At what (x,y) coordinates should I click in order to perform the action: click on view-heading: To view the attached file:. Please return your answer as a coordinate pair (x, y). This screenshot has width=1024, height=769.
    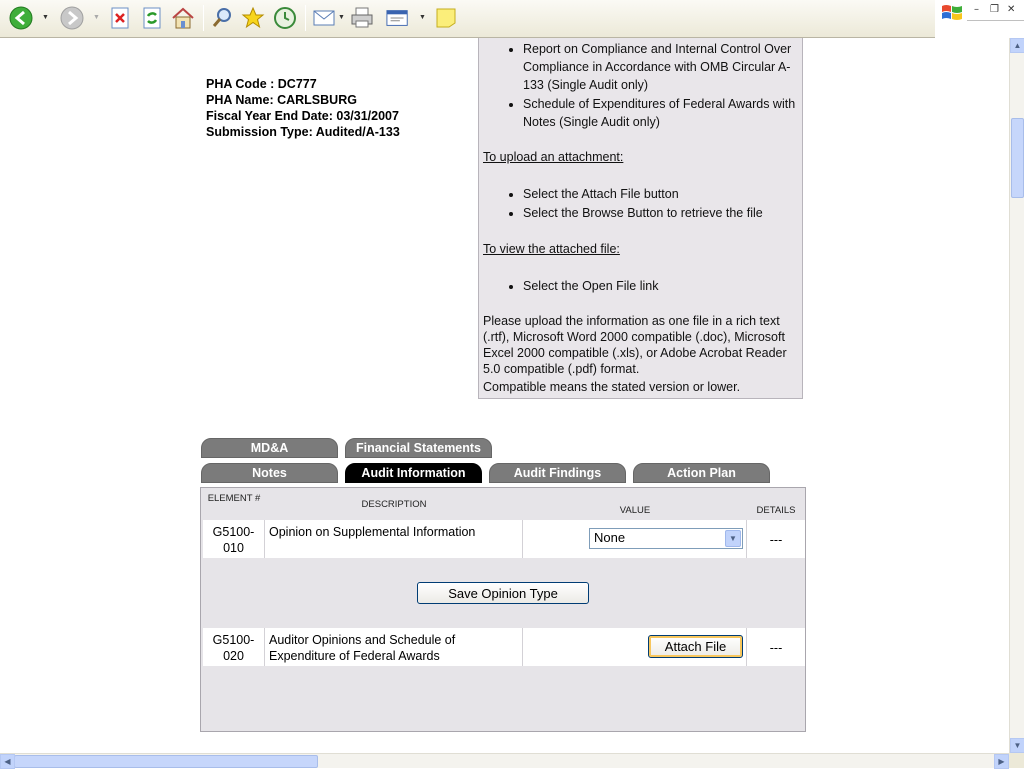
    Looking at the image, I should click on (551, 249).